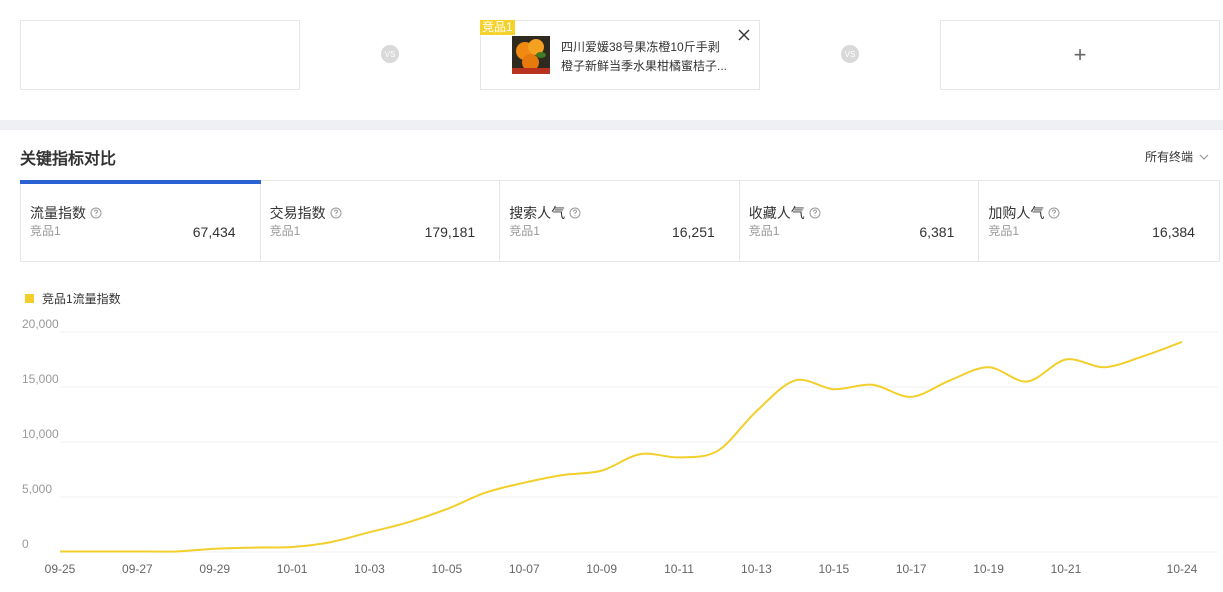 This screenshot has width=1223, height=592. I want to click on legend-swatch, so click(29, 298).